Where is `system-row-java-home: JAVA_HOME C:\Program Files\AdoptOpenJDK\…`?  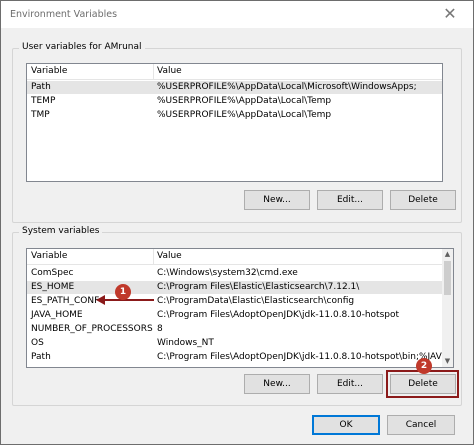 system-row-java-home: JAVA_HOME C:\Program Files\AdoptOpenJDK\… is located at coordinates (240, 315).